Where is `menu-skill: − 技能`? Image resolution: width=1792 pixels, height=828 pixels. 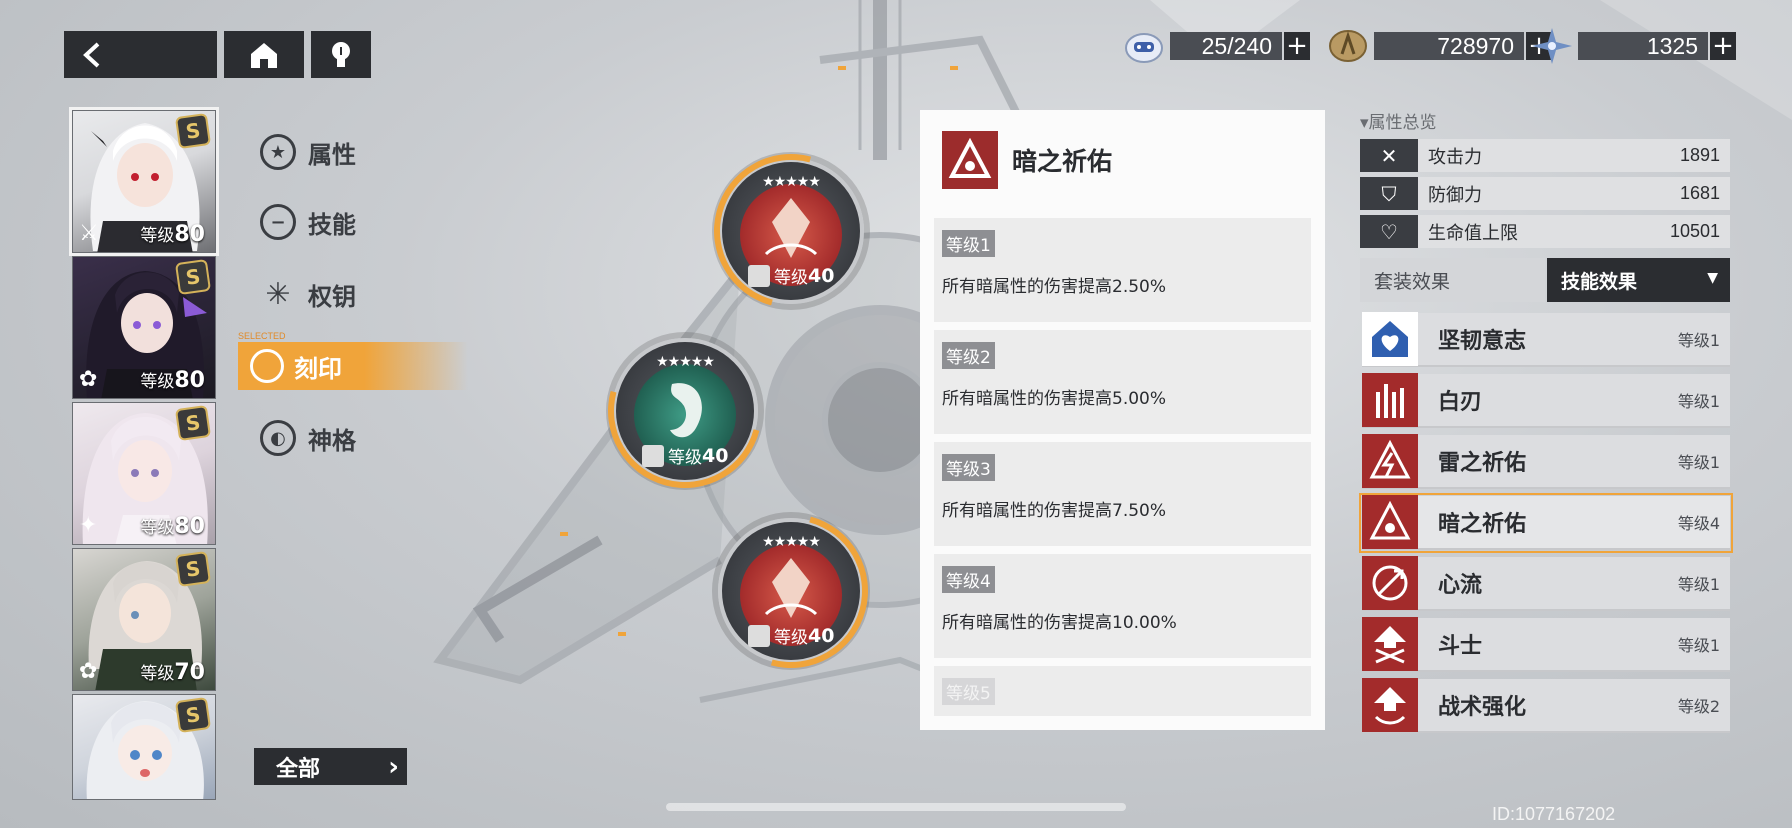
menu-skill: − 技能 is located at coordinates (308, 222).